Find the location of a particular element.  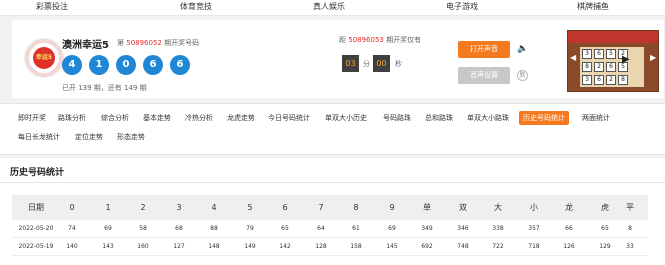

tab-daily-dragon: 每日长龙统计 is located at coordinates (39, 137).